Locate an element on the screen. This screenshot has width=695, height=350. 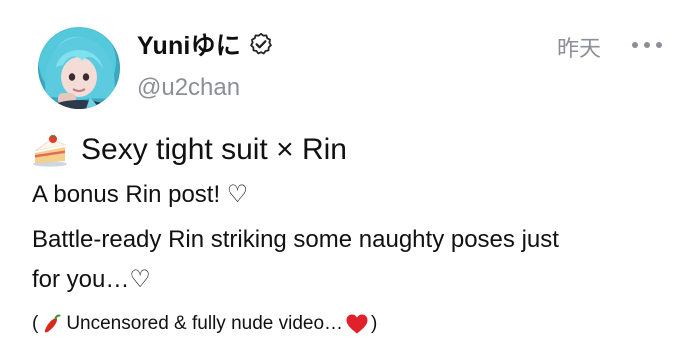
red-heart-icon is located at coordinates (357, 324).